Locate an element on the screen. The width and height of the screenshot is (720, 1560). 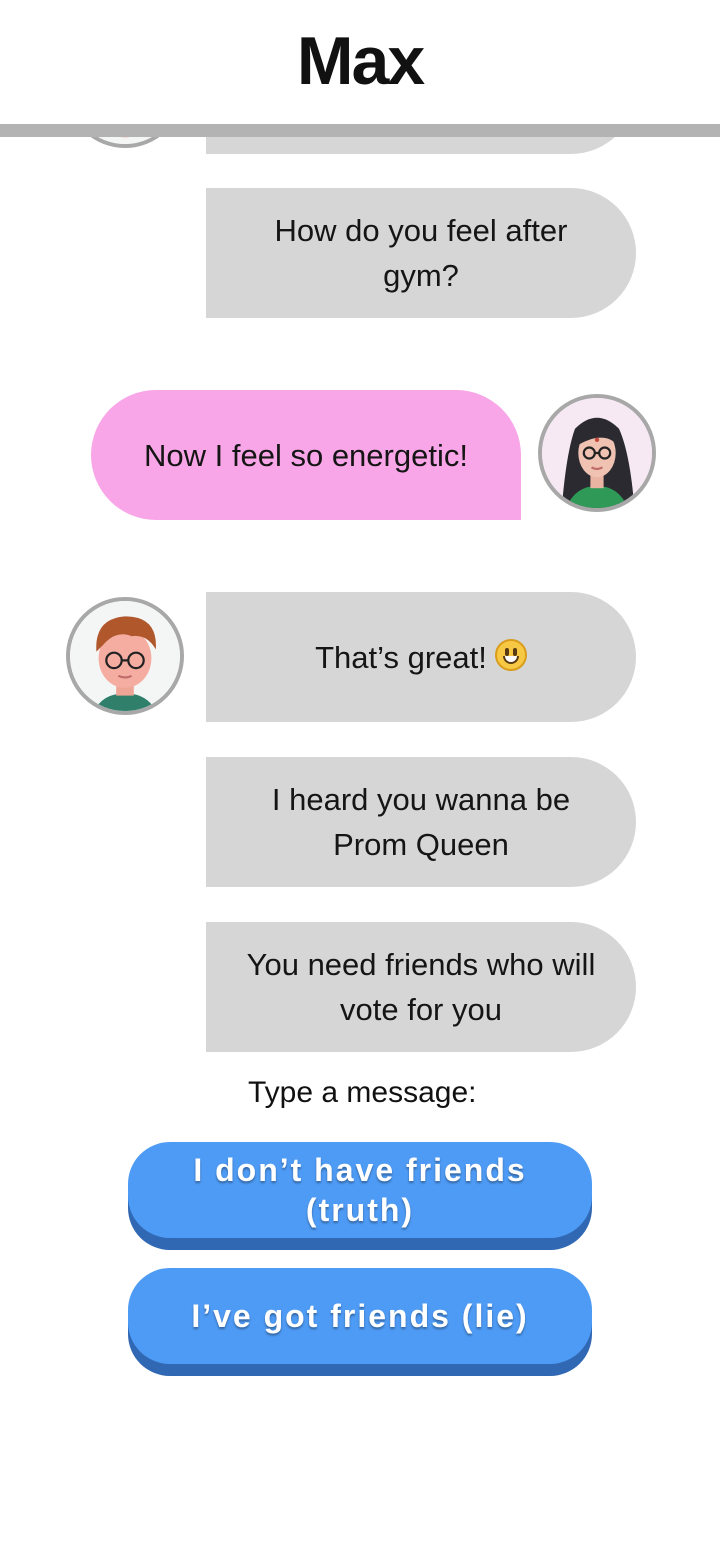
message-text: That’s great! is located at coordinates (401, 657).